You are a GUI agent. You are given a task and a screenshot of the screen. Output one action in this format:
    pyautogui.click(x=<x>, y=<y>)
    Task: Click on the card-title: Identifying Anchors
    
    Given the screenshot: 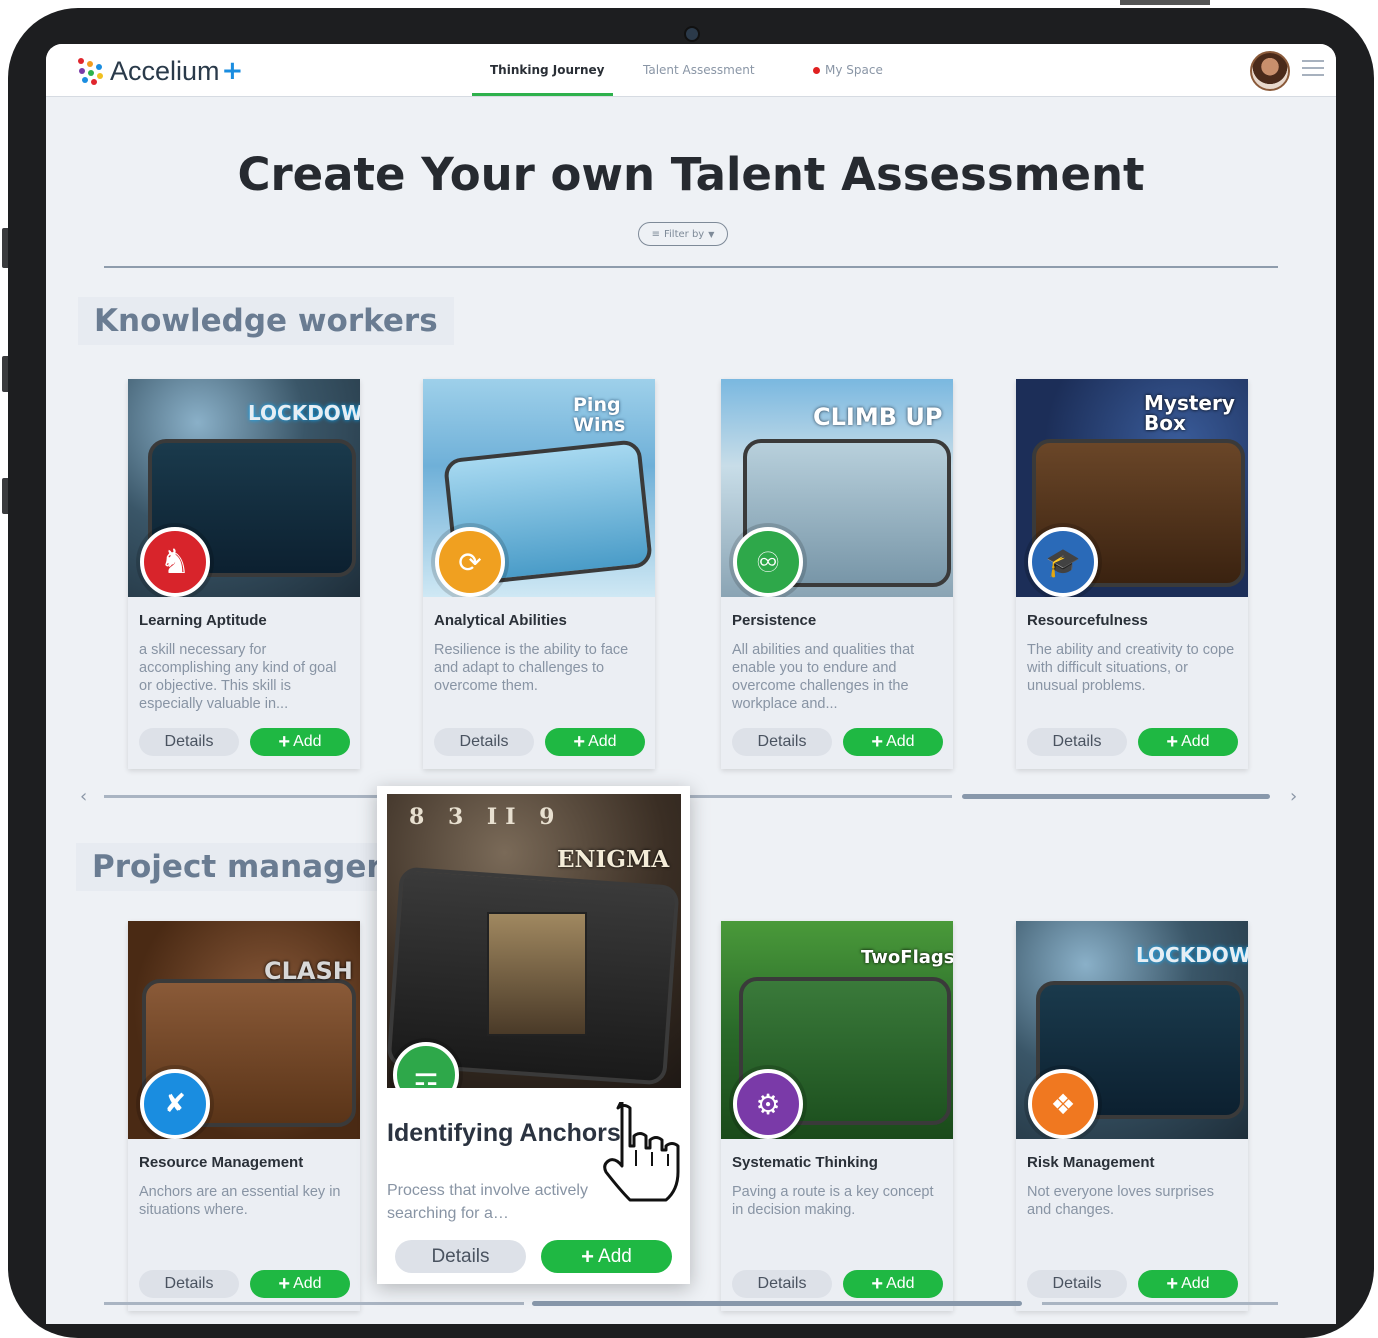 What is the action you would take?
    pyautogui.click(x=504, y=1133)
    